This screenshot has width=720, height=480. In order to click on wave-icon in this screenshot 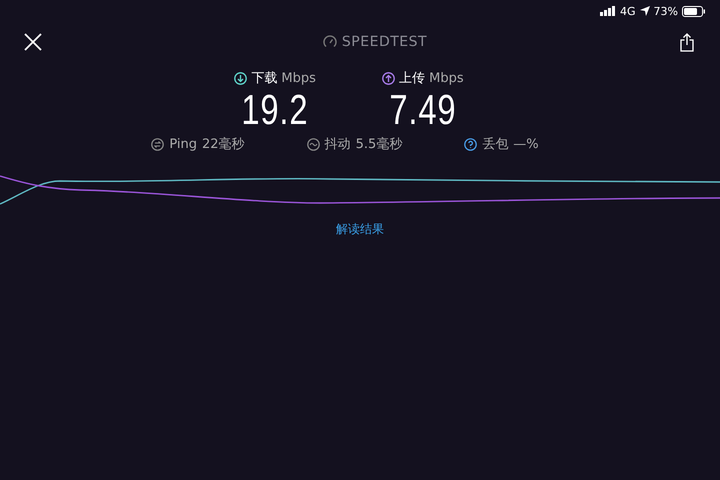, I will do `click(313, 144)`.